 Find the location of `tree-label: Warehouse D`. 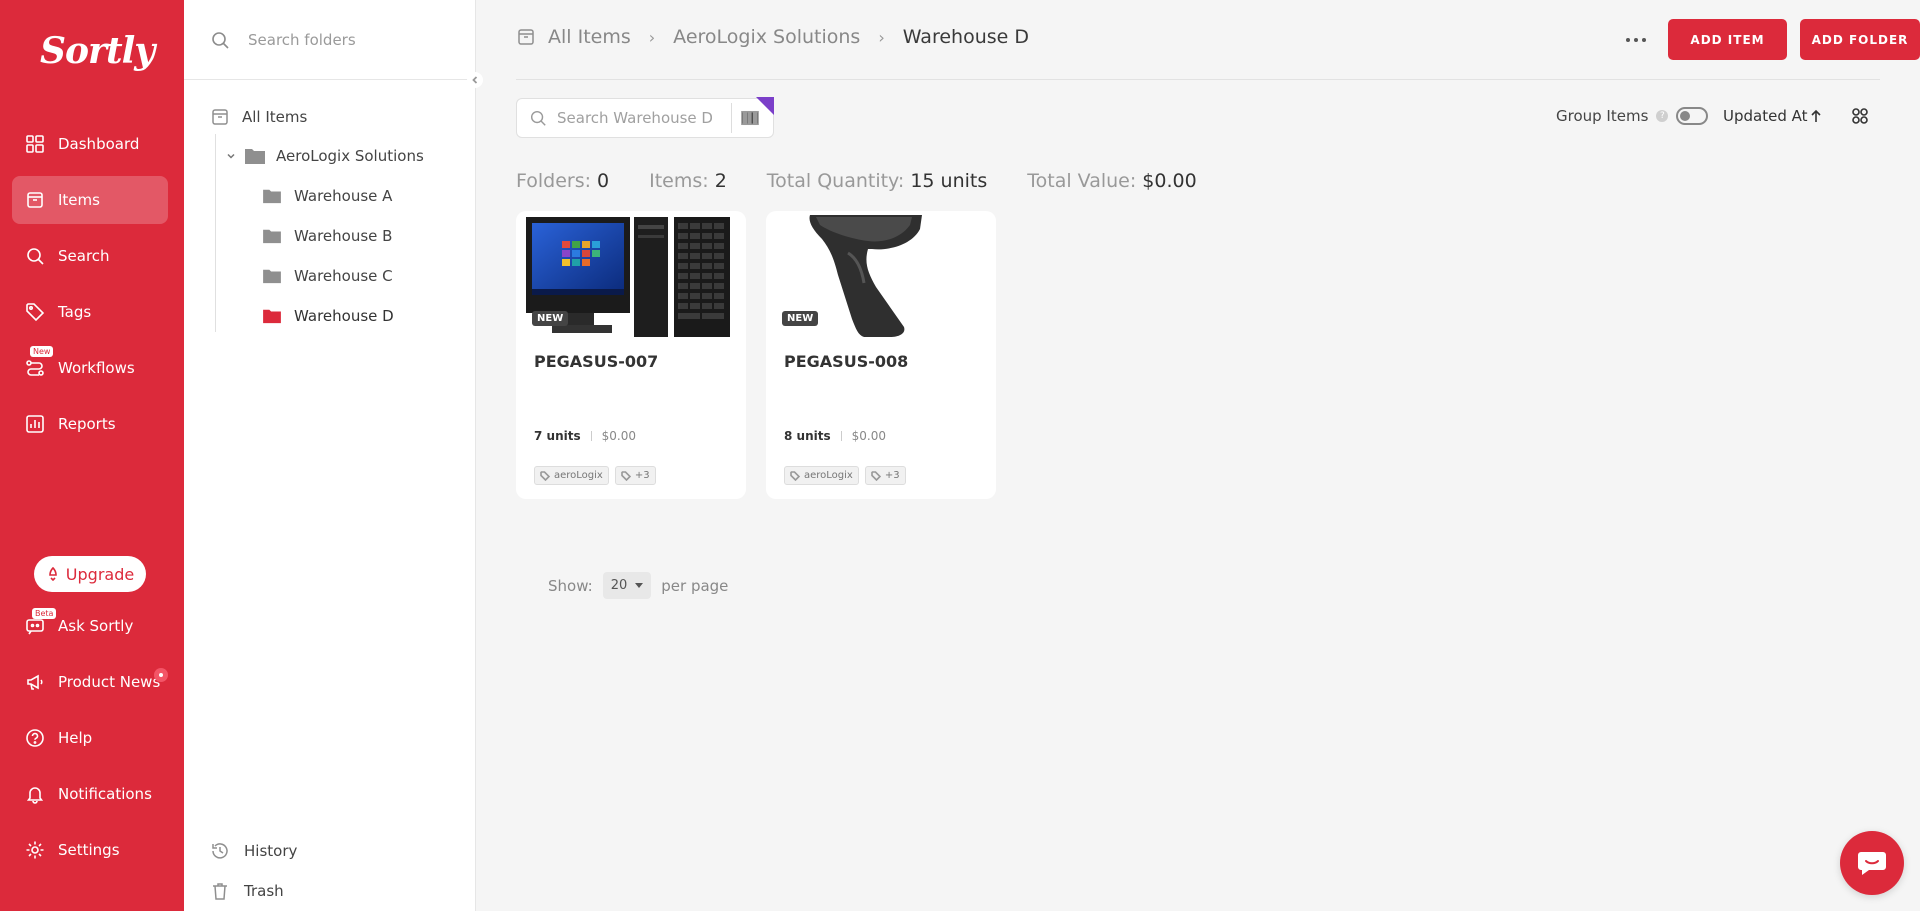

tree-label: Warehouse D is located at coordinates (344, 316).